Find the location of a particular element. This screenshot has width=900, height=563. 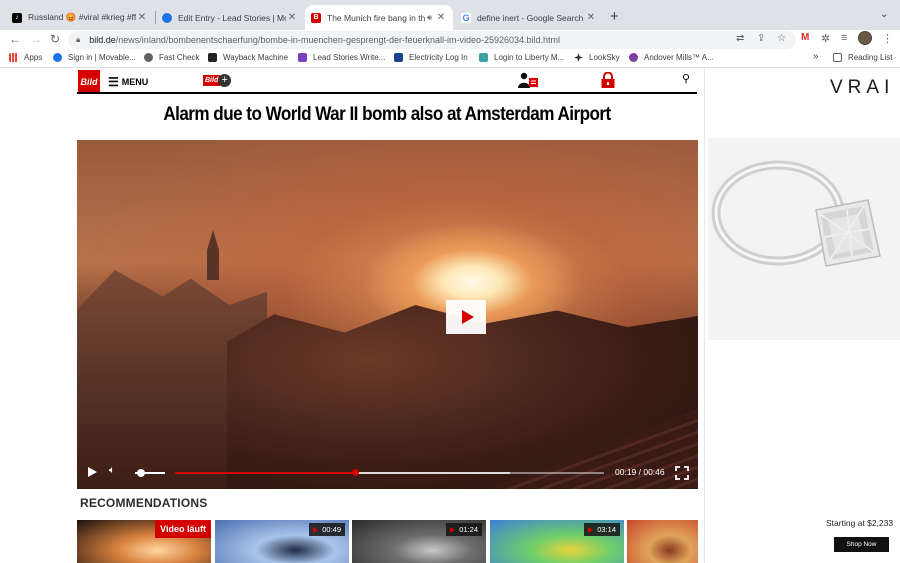

volume-slider-knob is located at coordinates (141, 473).